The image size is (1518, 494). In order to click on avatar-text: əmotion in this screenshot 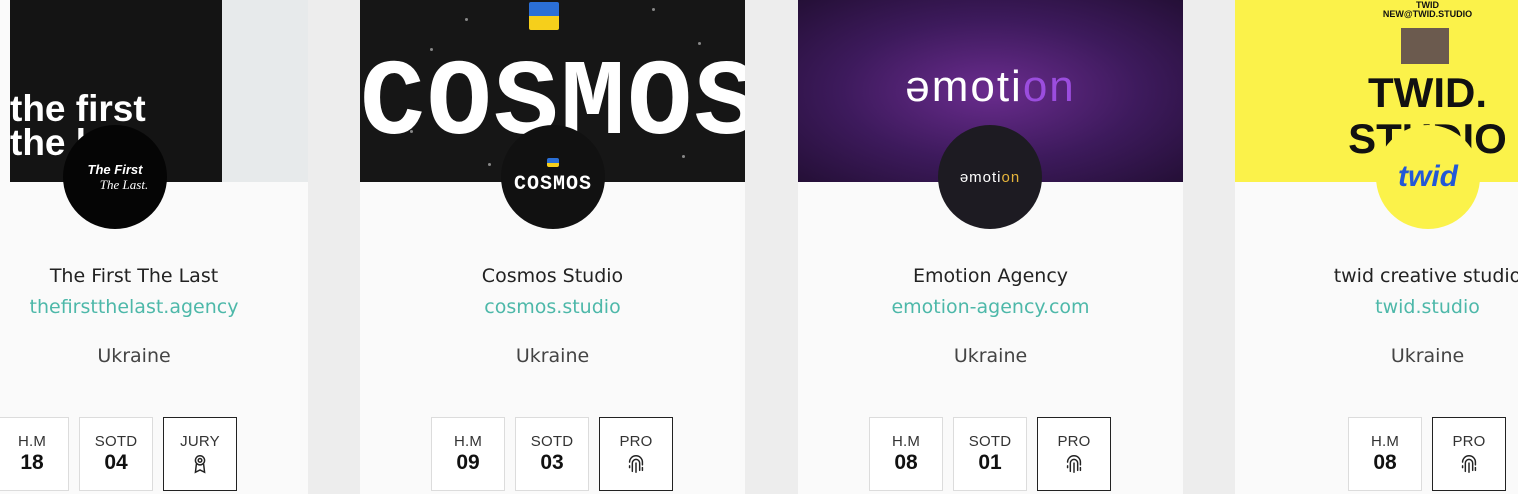, I will do `click(990, 177)`.